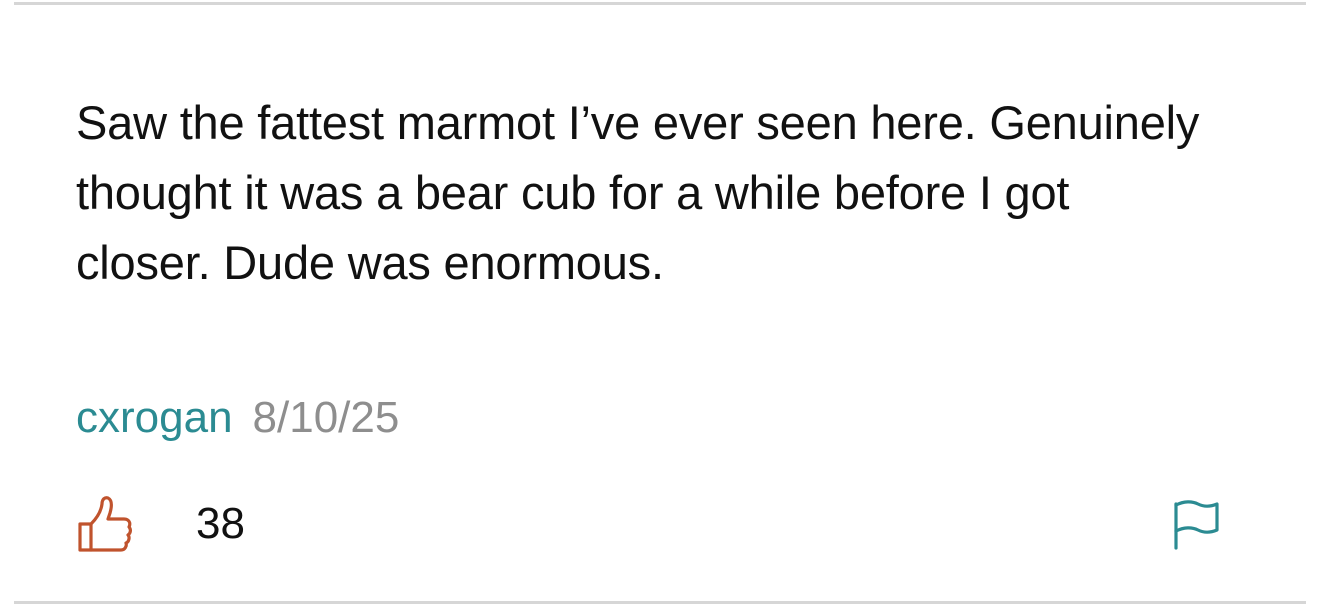  I want to click on comment-actions: 38, so click(656, 525).